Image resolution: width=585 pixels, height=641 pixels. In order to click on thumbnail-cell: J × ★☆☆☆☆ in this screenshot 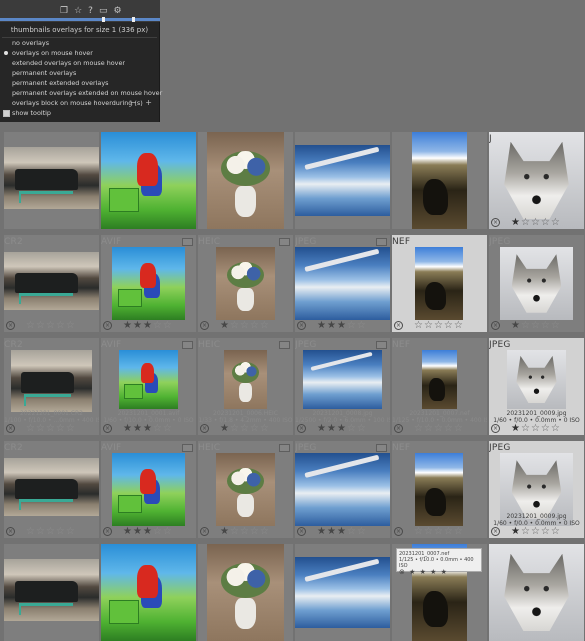, I will do `click(536, 180)`.